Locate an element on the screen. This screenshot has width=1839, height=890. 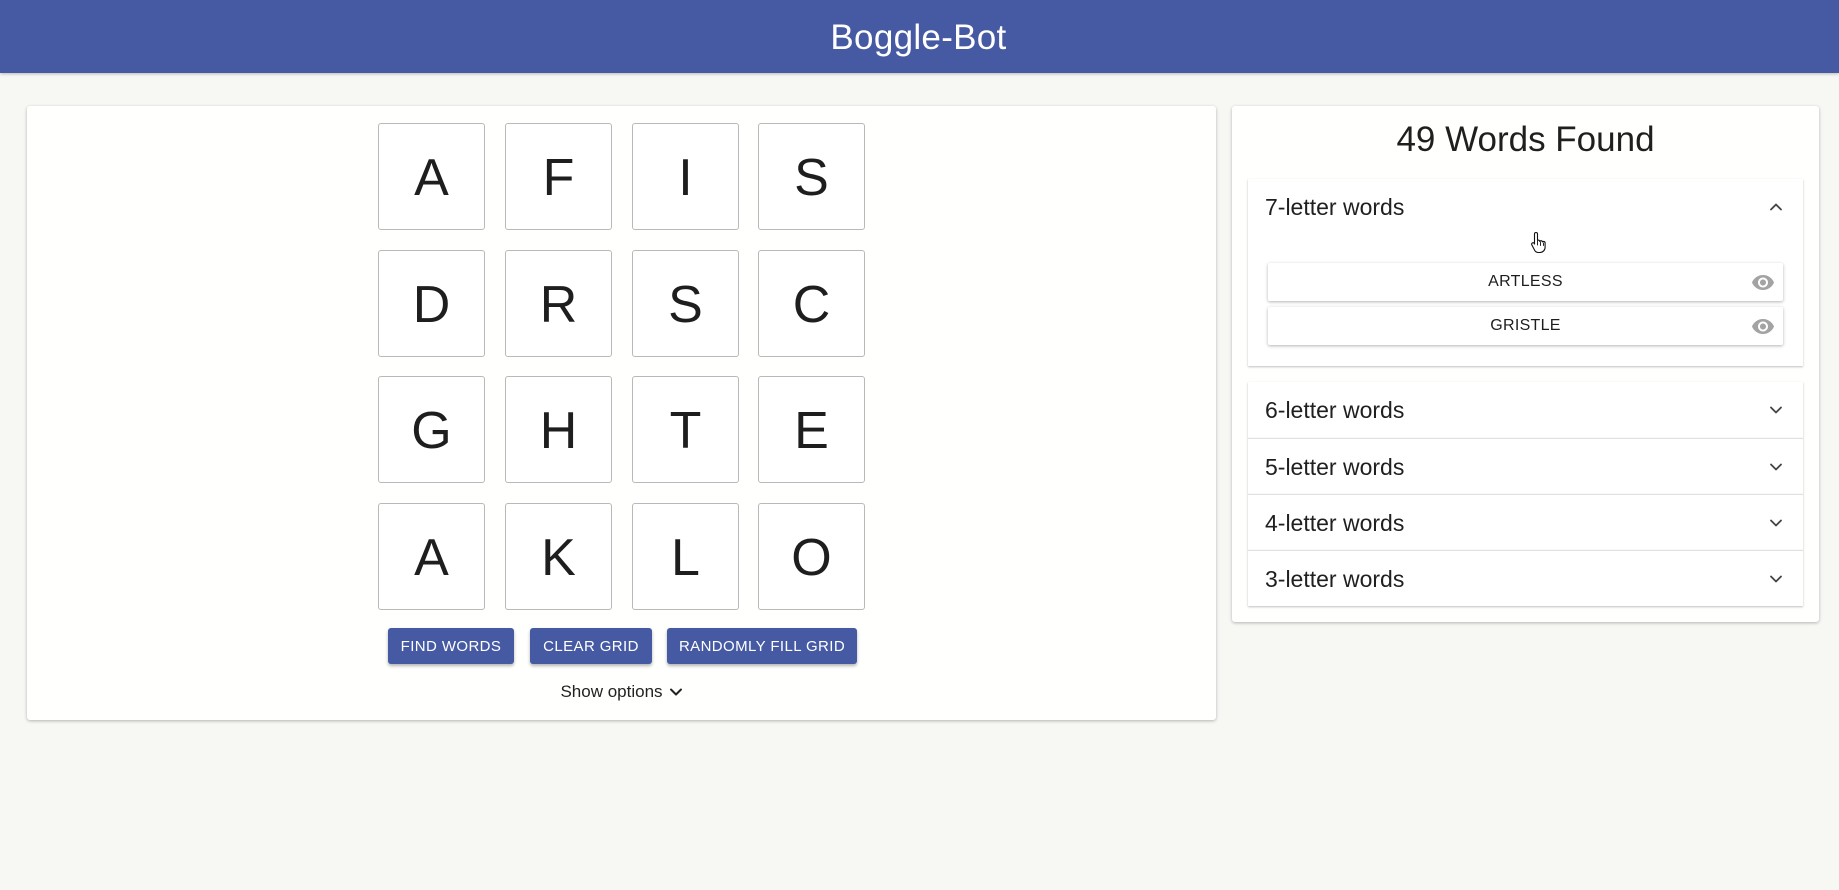
word-group-header: 3-letter words is located at coordinates (1525, 579).